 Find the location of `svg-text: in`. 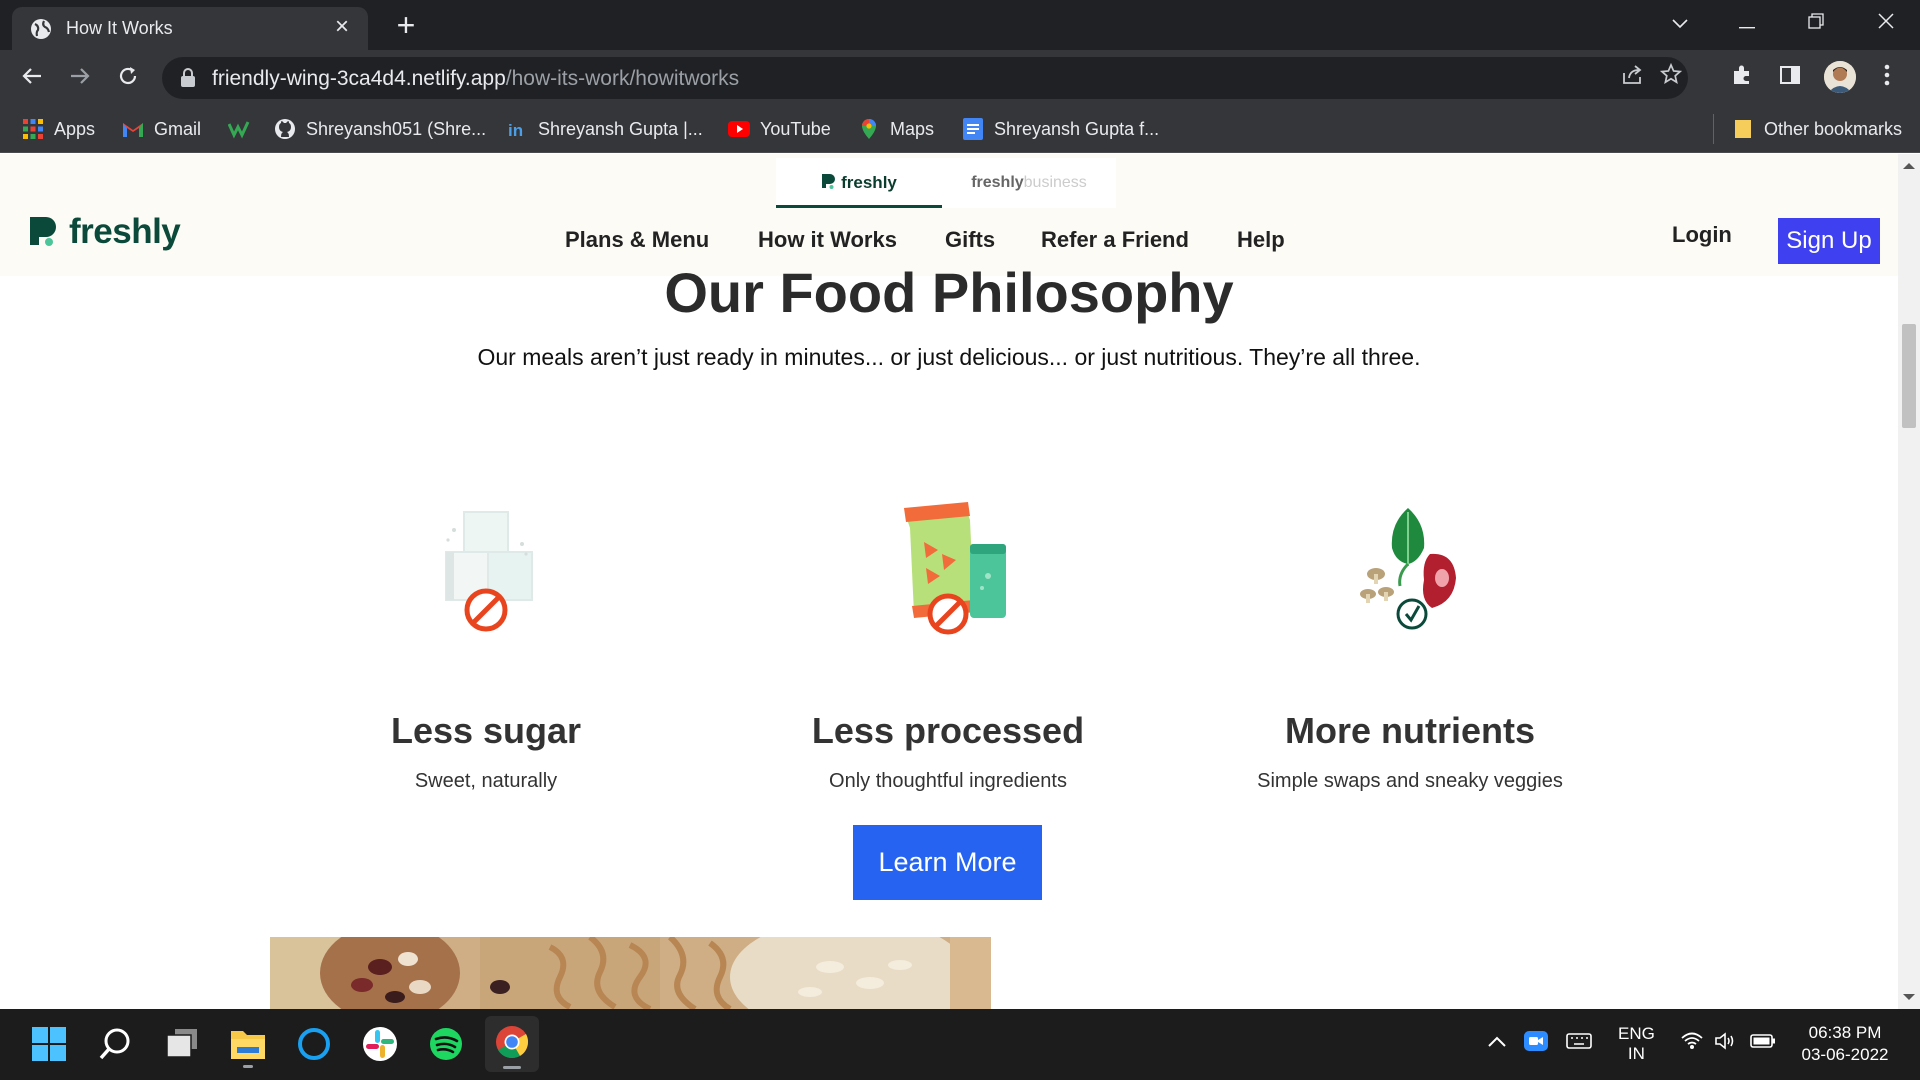

svg-text: in is located at coordinates (515, 130).